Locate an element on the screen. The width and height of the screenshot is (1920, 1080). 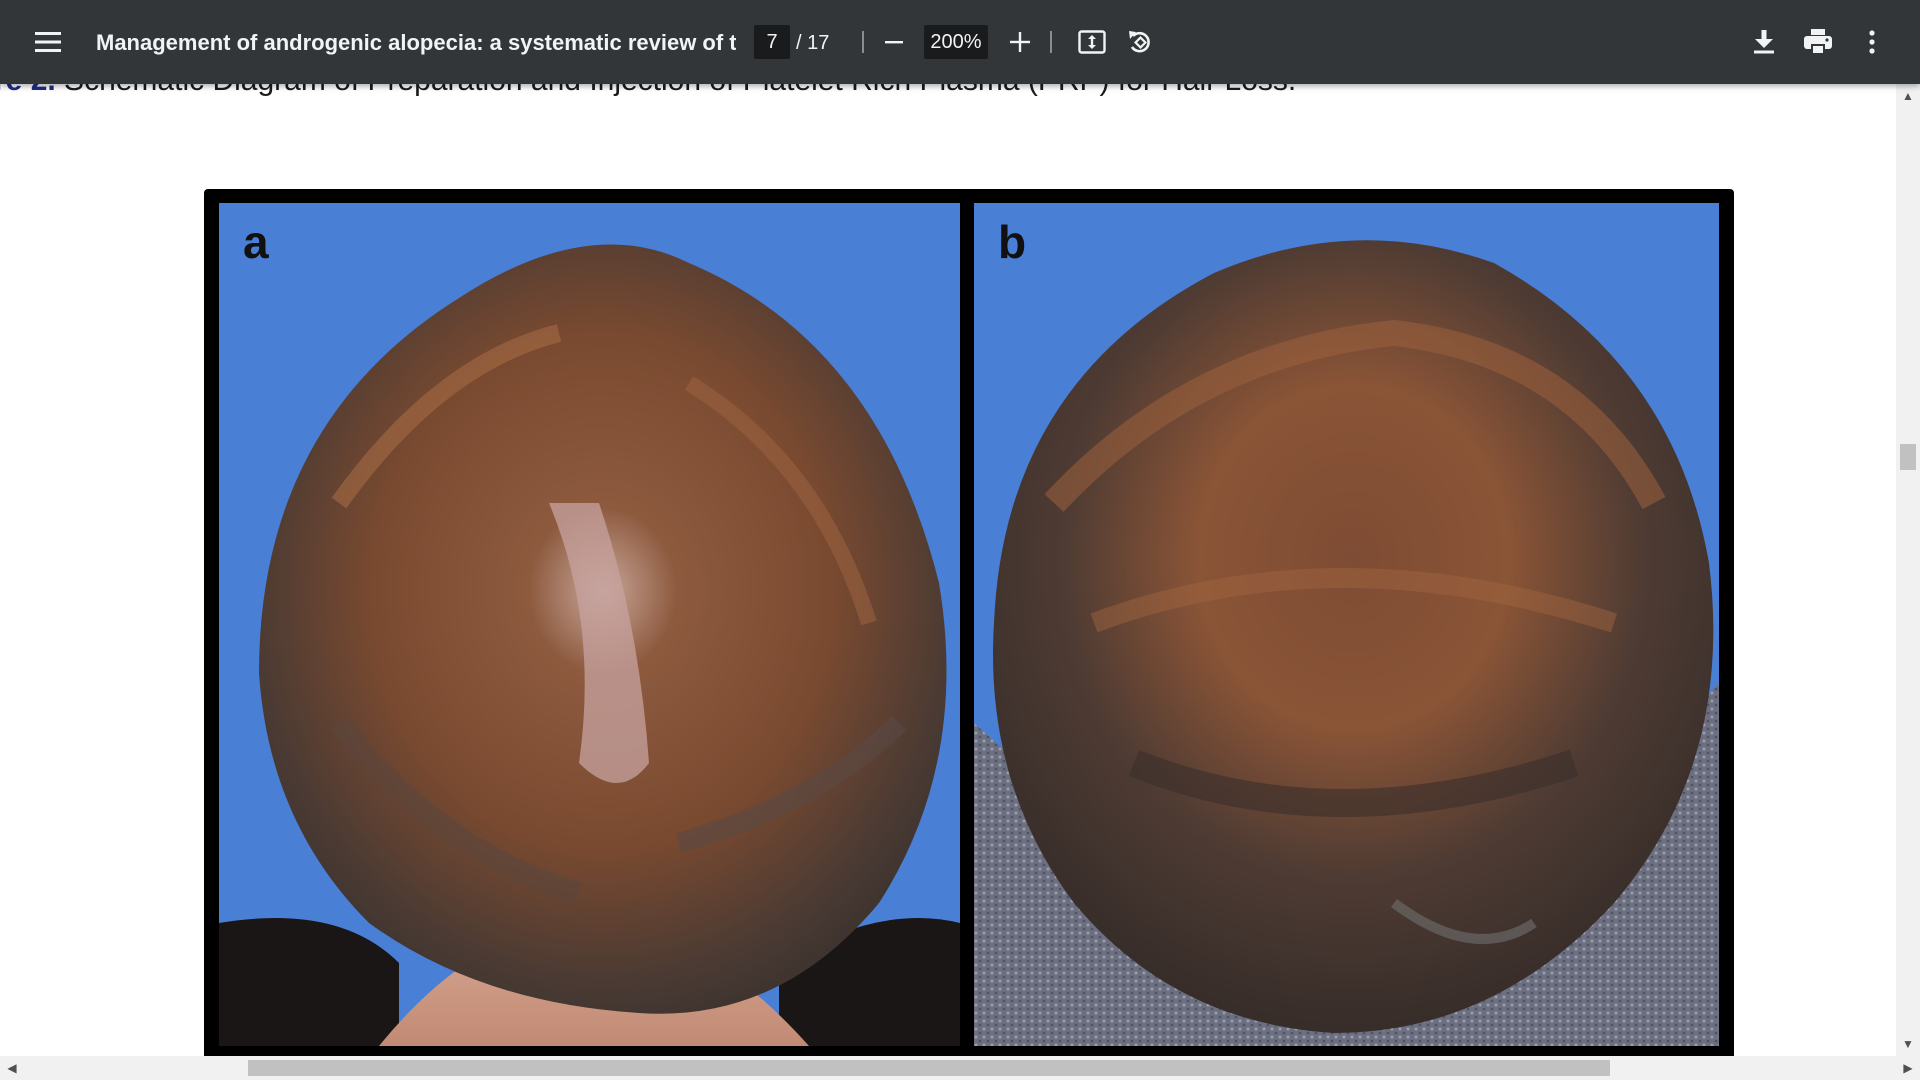
scroll-right-arrow-icon: ▶ is located at coordinates (1908, 1068).